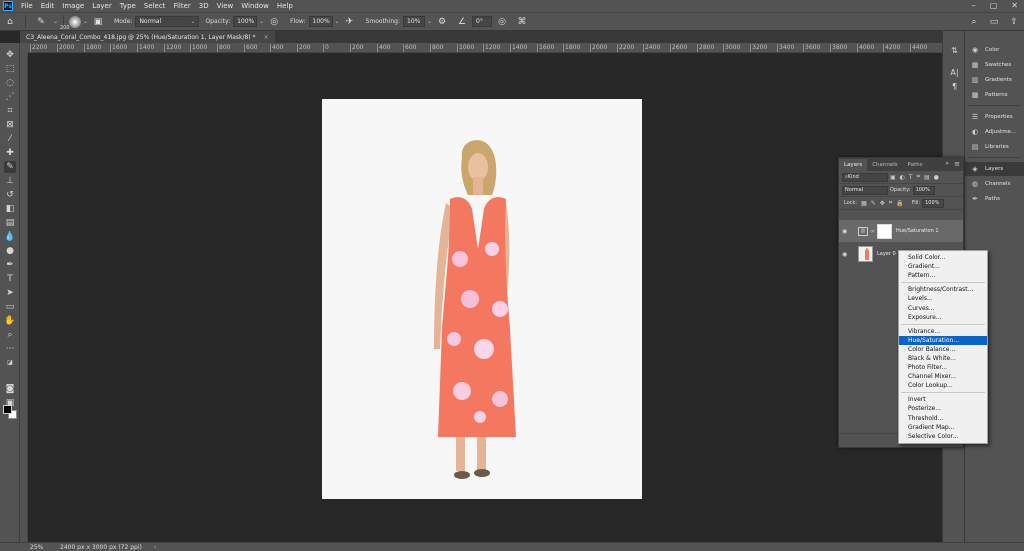 The image size is (1024, 551). Describe the element at coordinates (943, 399) in the screenshot. I see `menu-item-invert: Invert` at that location.